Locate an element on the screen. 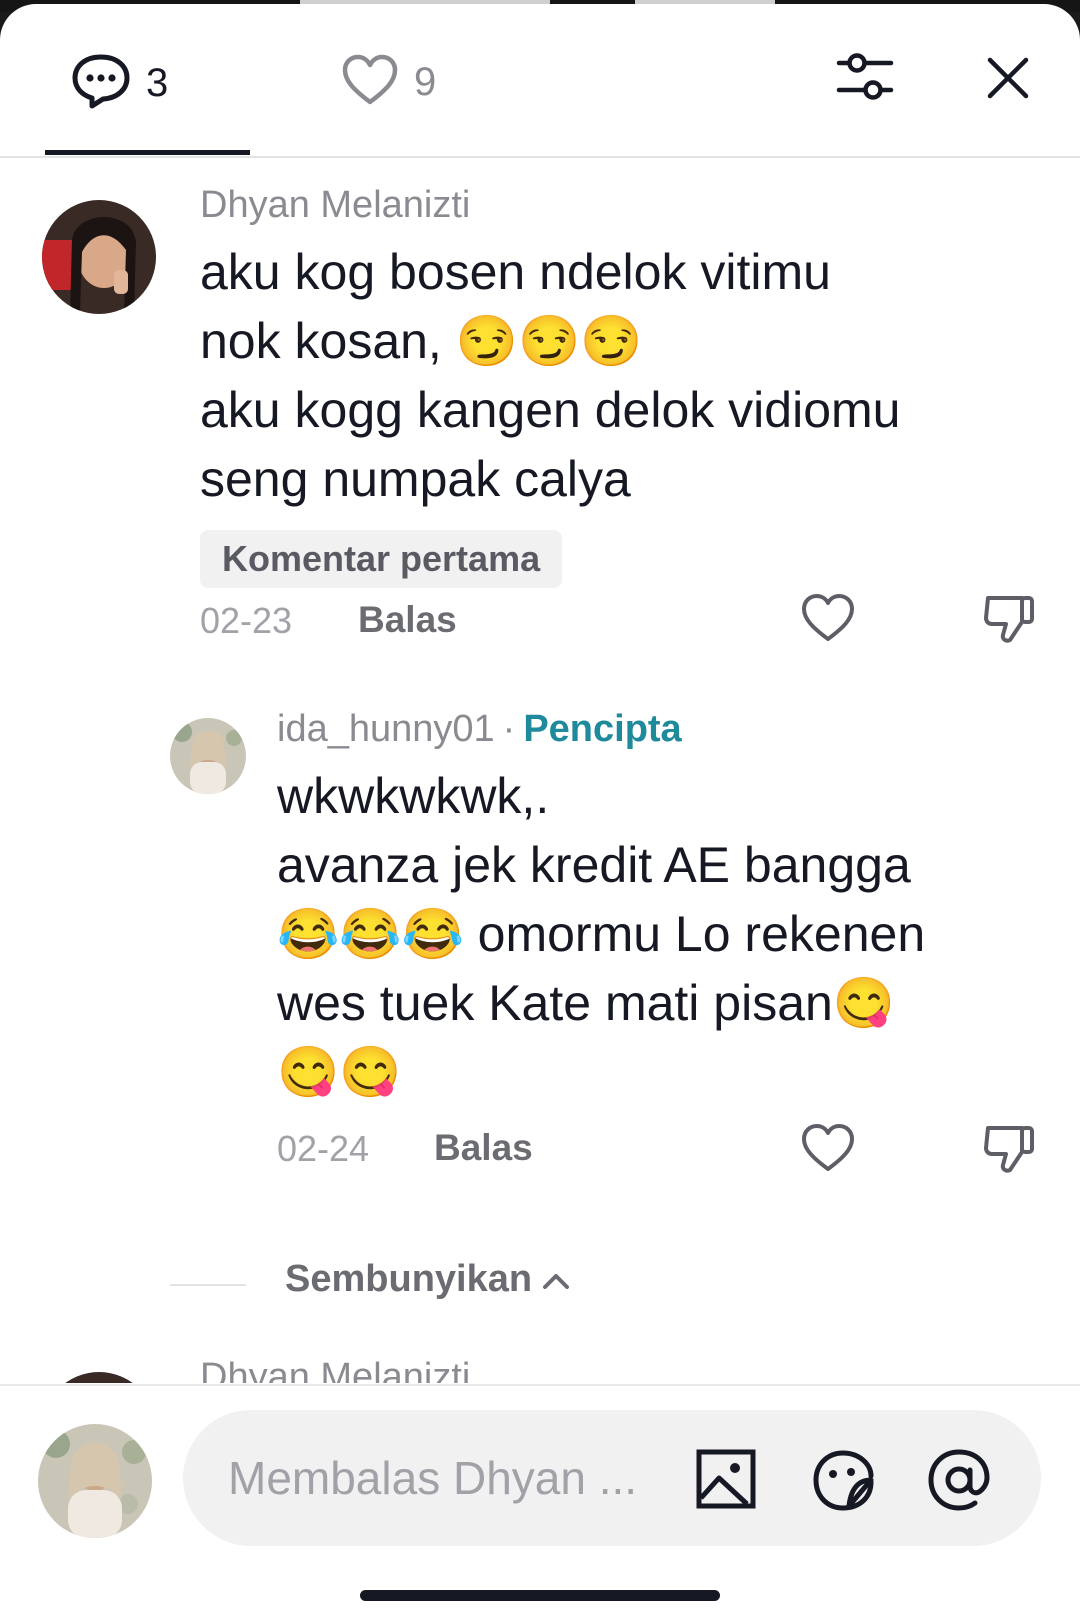 This screenshot has height=1618, width=1080. hide-replies-button: Sembunyikan is located at coordinates (427, 1279).